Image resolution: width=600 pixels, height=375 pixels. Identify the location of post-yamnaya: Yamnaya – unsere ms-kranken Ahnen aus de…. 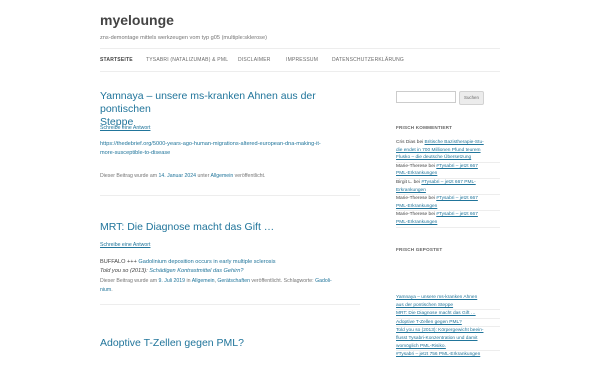
(230, 146).